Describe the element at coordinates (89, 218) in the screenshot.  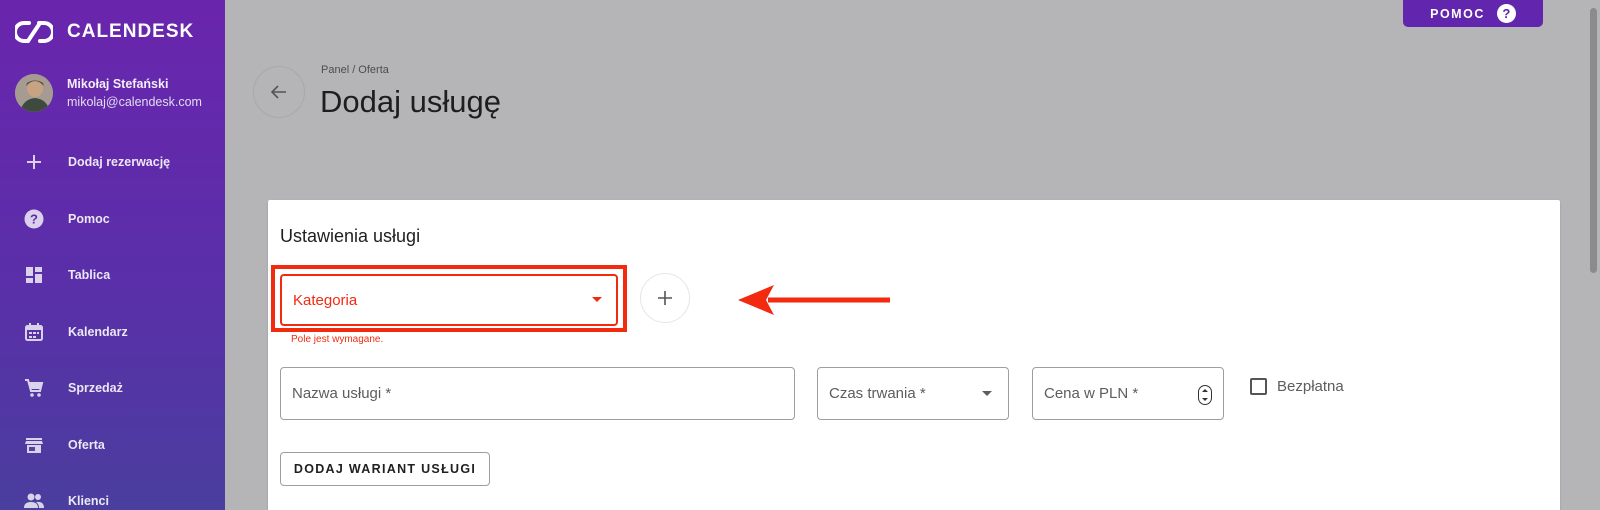
I see `sidebar-item-label: Pomoc` at that location.